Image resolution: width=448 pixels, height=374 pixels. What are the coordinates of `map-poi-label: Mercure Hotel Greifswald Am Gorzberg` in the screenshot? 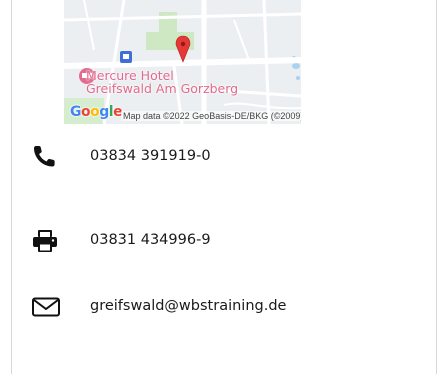 It's located at (162, 82).